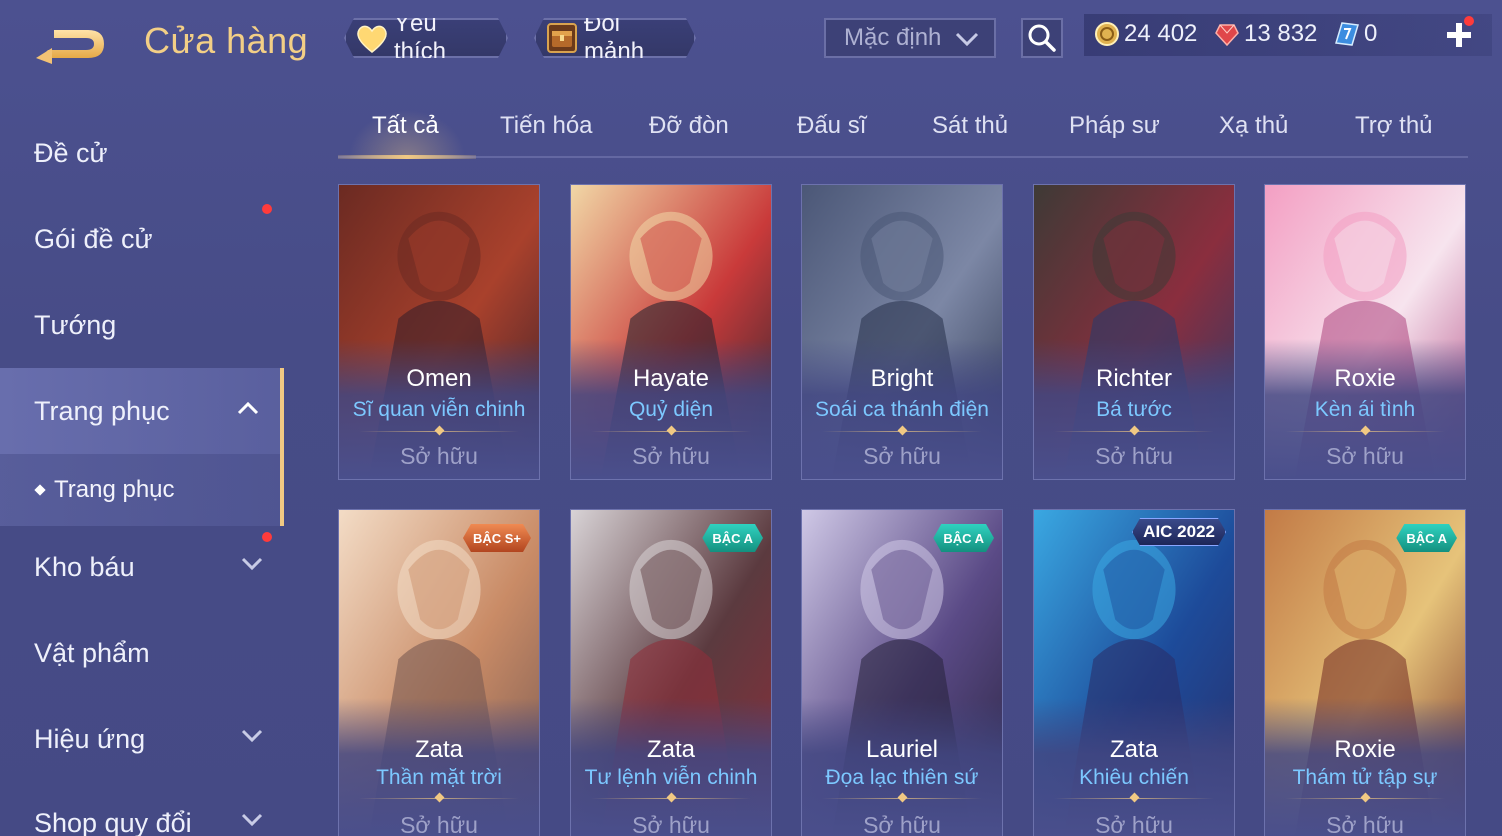 The width and height of the screenshot is (1502, 836). Describe the element at coordinates (1114, 126) in the screenshot. I see `tab-mage: Pháp sư` at that location.